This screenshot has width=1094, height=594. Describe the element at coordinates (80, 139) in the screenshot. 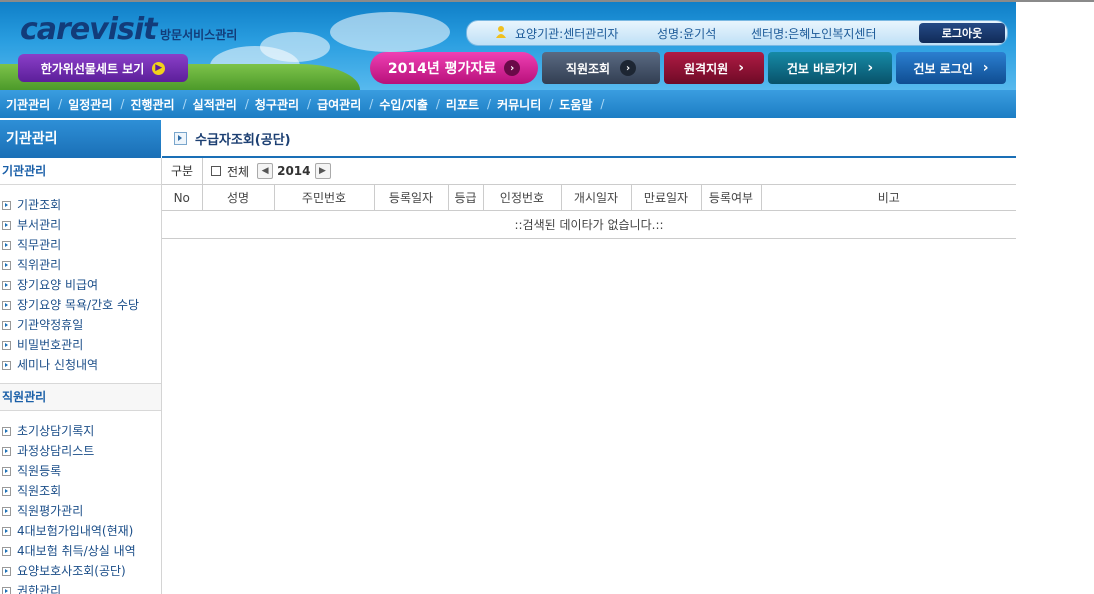

I see `sidebar-header: 기관관리` at that location.